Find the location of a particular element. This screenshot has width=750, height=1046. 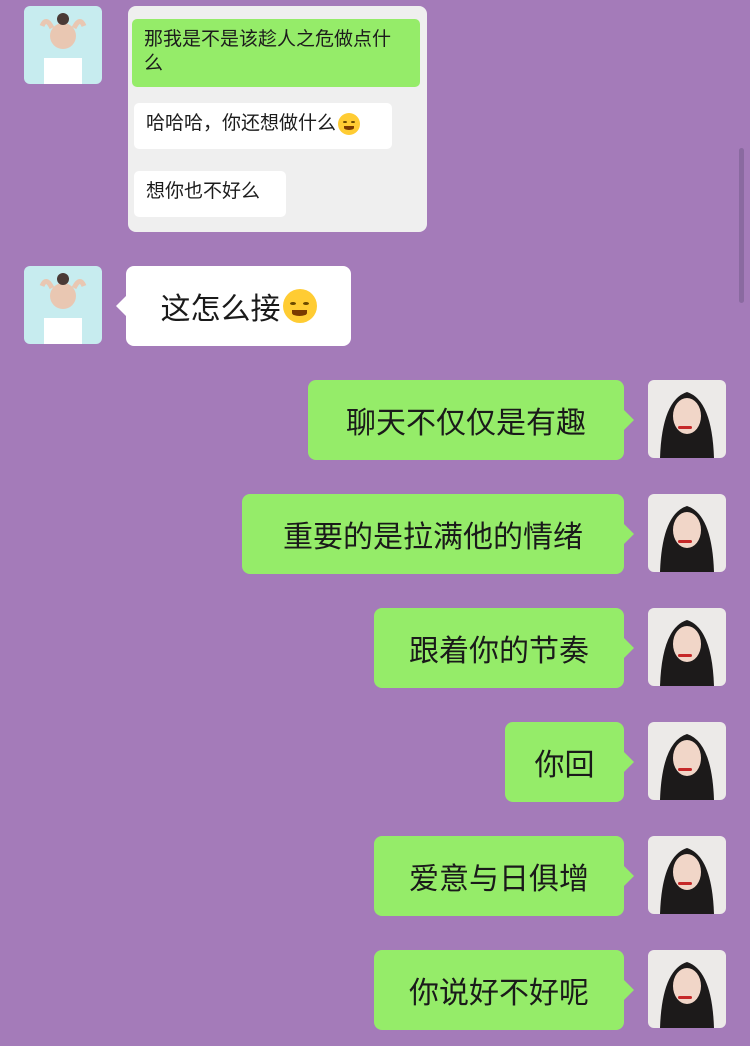

tears-of-joy-emoji is located at coordinates (349, 123).